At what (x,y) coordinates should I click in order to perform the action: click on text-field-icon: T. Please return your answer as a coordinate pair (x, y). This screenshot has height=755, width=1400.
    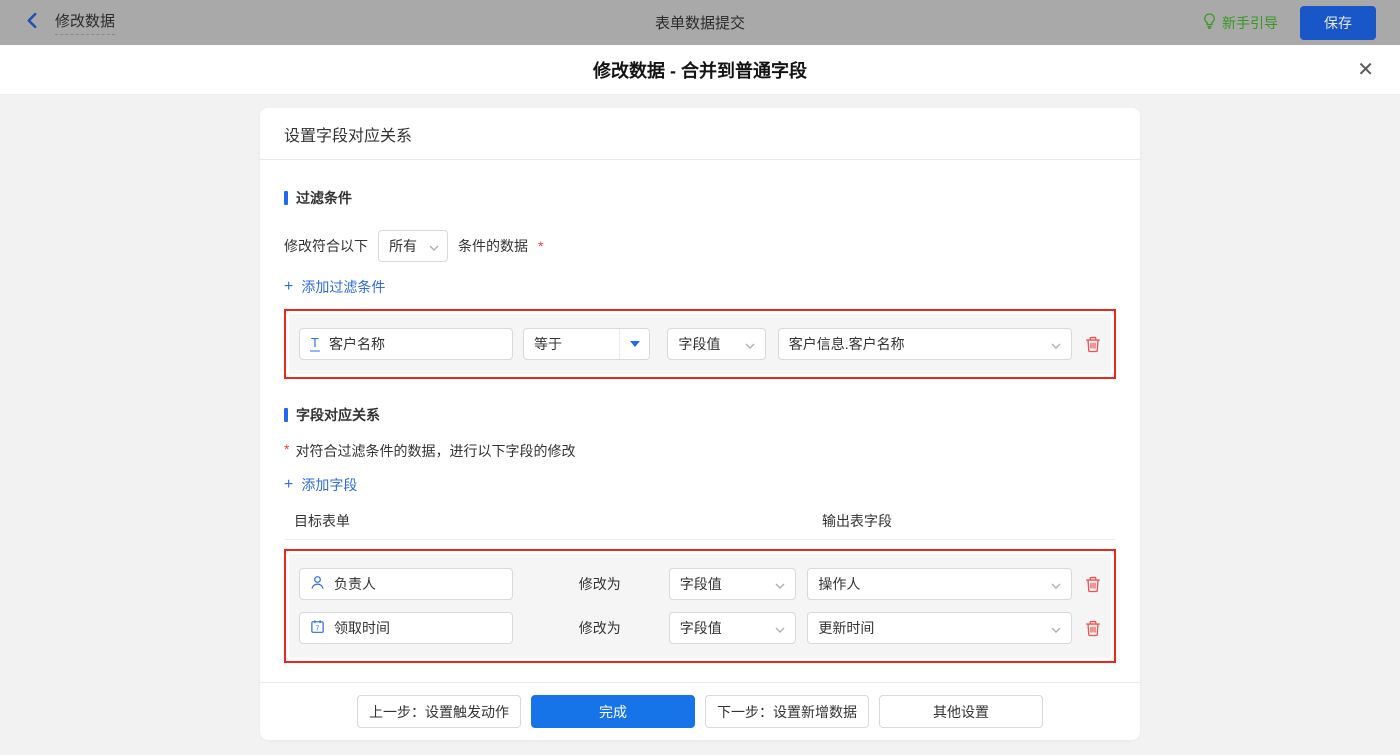
    Looking at the image, I should click on (315, 343).